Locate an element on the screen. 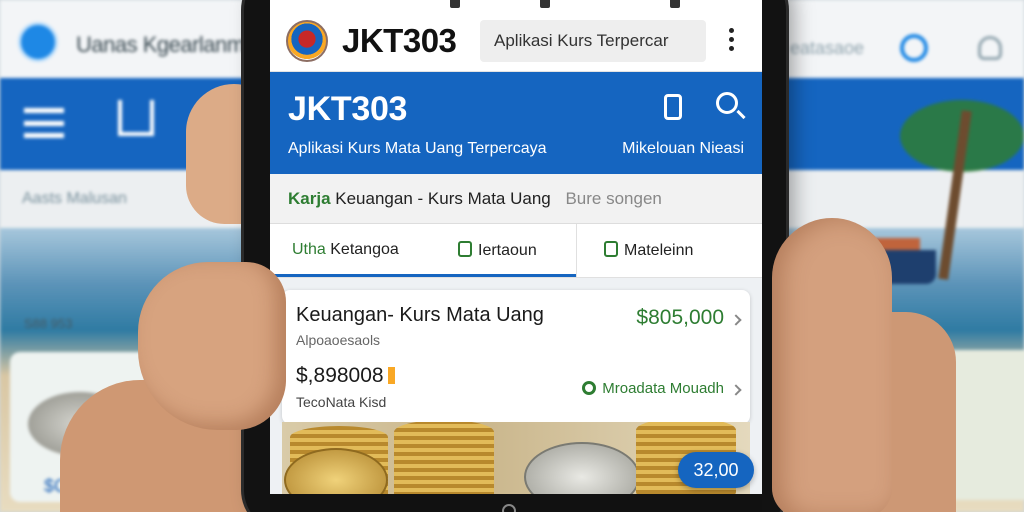 Image resolution: width=1024 pixels, height=512 pixels. breadcrumb-prefix: Karja is located at coordinates (309, 198).